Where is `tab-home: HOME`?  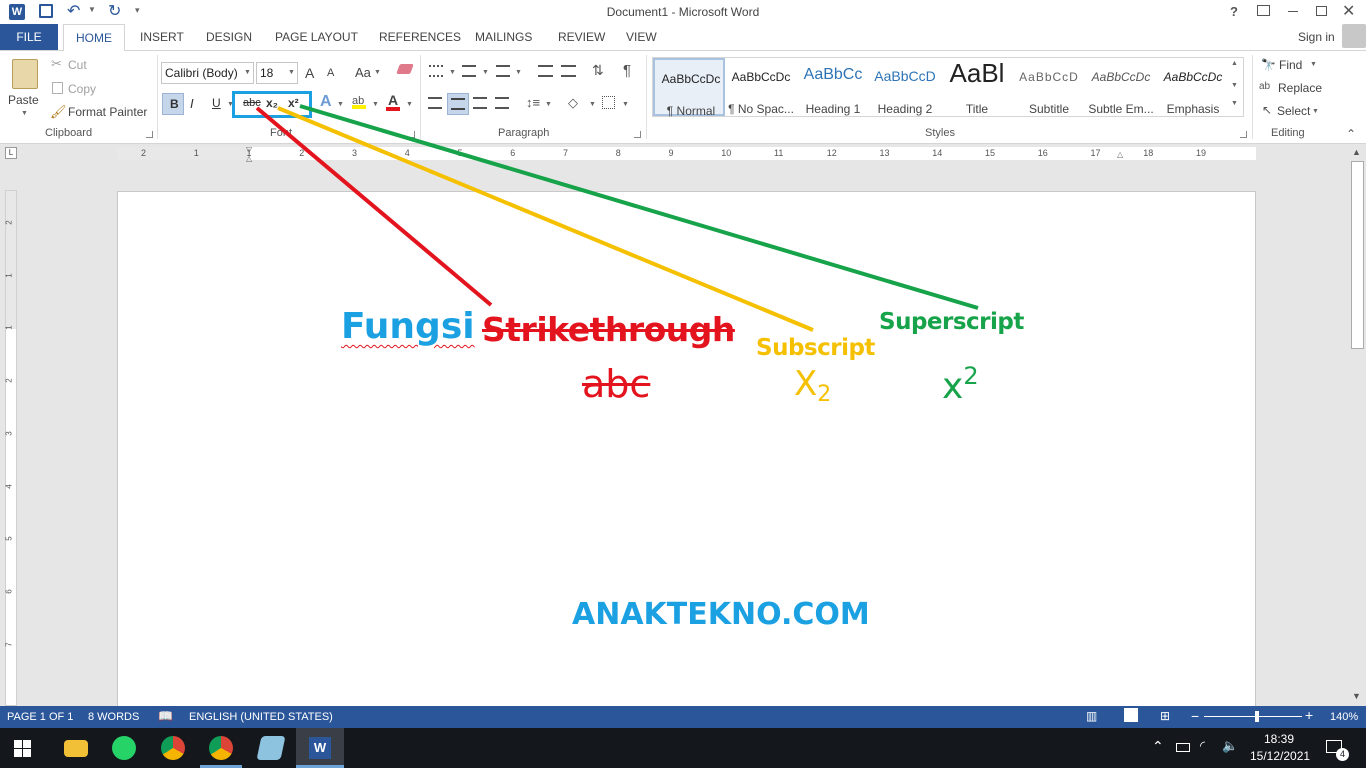 tab-home: HOME is located at coordinates (94, 37).